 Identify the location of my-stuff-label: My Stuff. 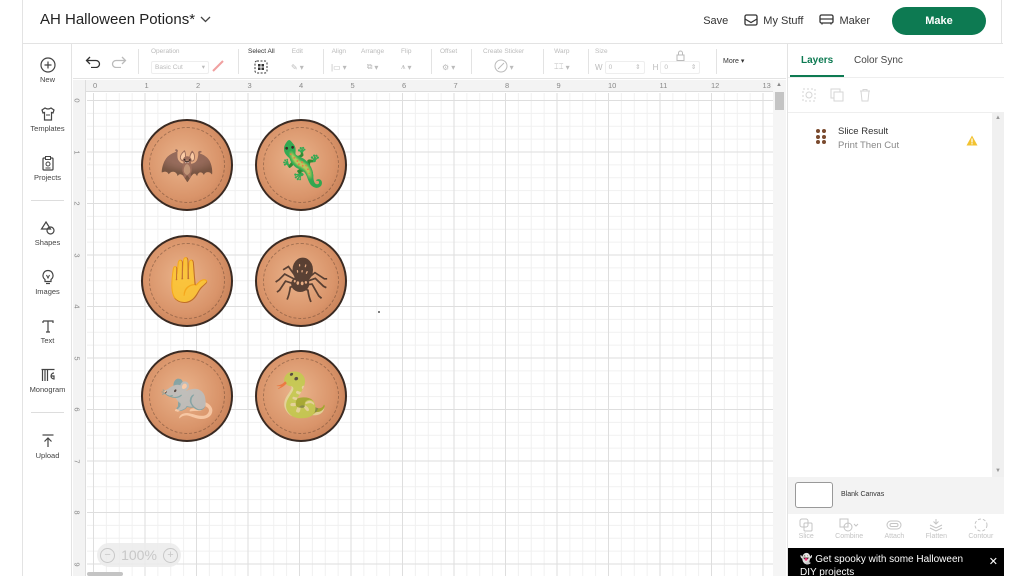
(783, 21).